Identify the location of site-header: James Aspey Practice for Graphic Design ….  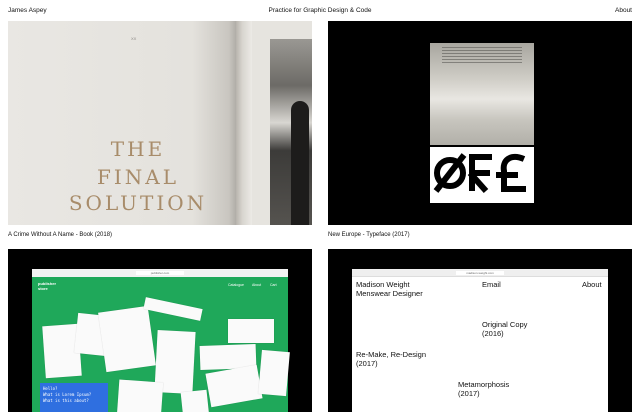
(320, 10).